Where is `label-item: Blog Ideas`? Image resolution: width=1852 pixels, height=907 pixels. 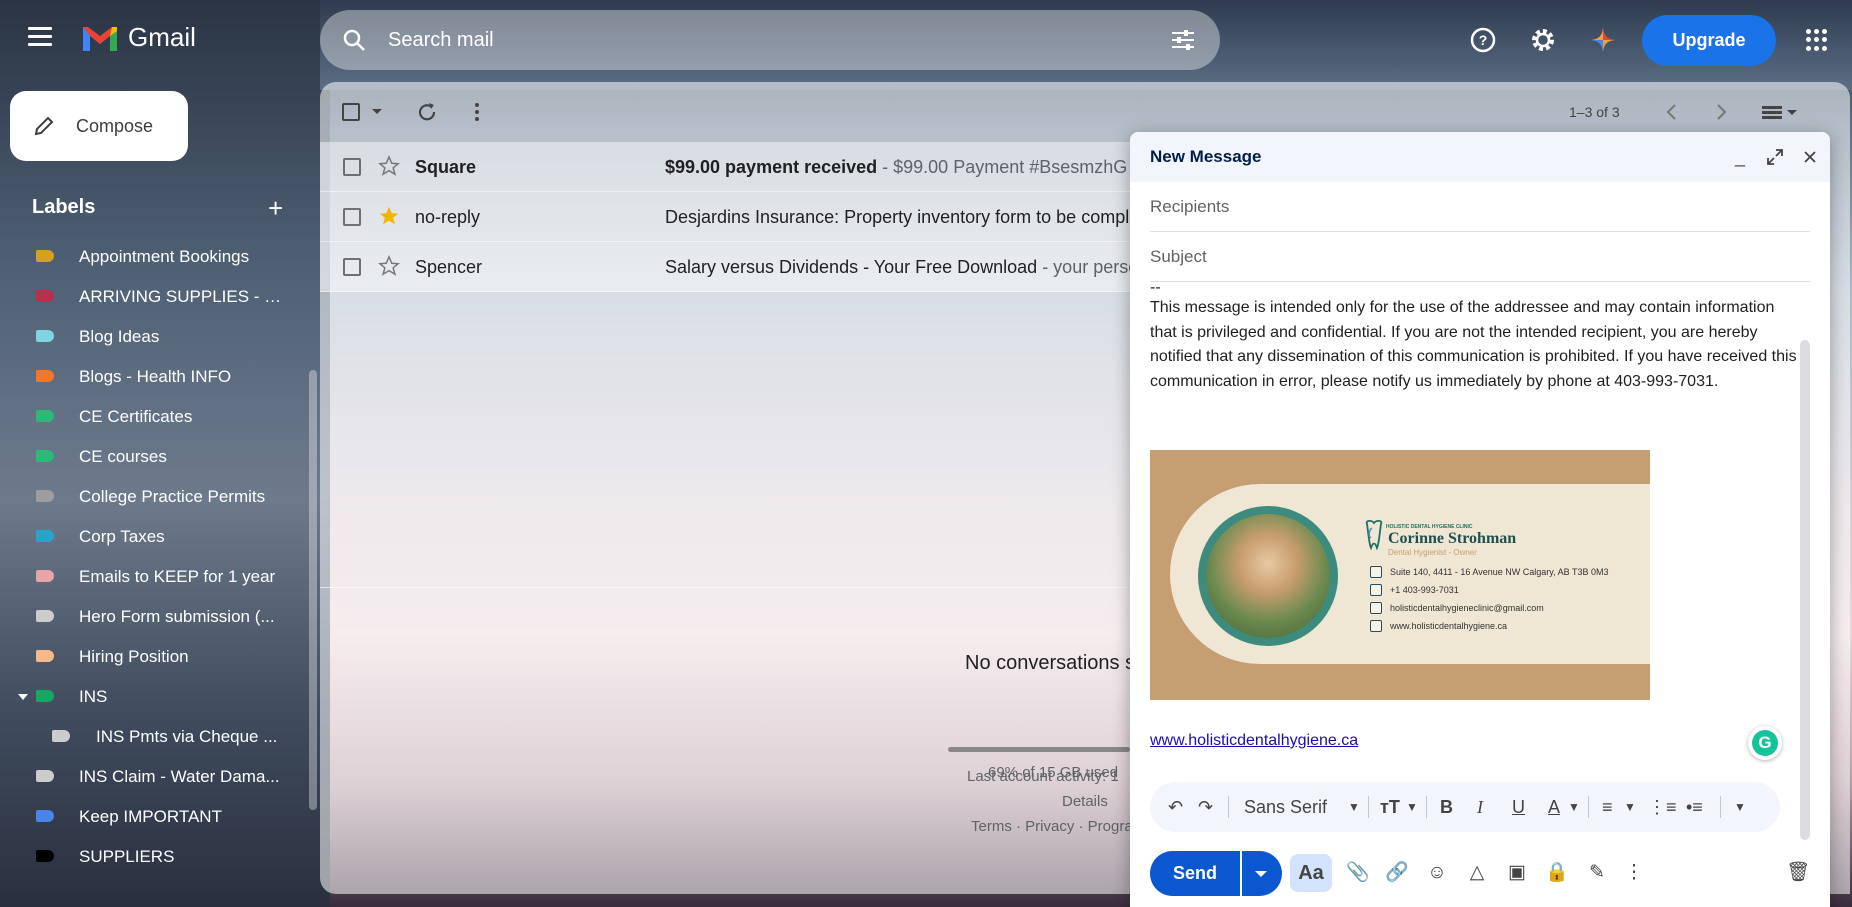 label-item: Blog Ideas is located at coordinates (152, 337).